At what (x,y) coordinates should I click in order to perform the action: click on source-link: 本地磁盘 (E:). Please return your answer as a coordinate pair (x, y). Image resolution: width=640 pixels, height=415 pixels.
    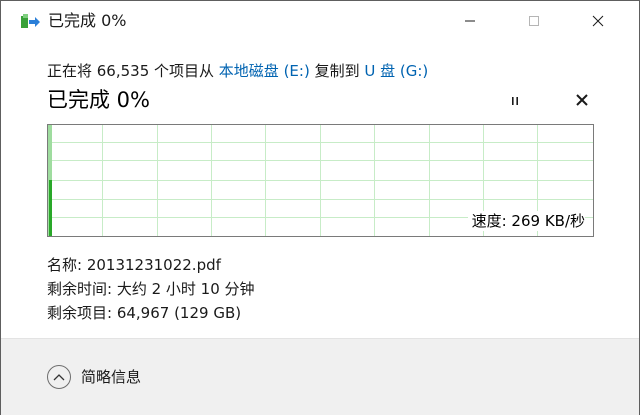
    Looking at the image, I should click on (264, 71).